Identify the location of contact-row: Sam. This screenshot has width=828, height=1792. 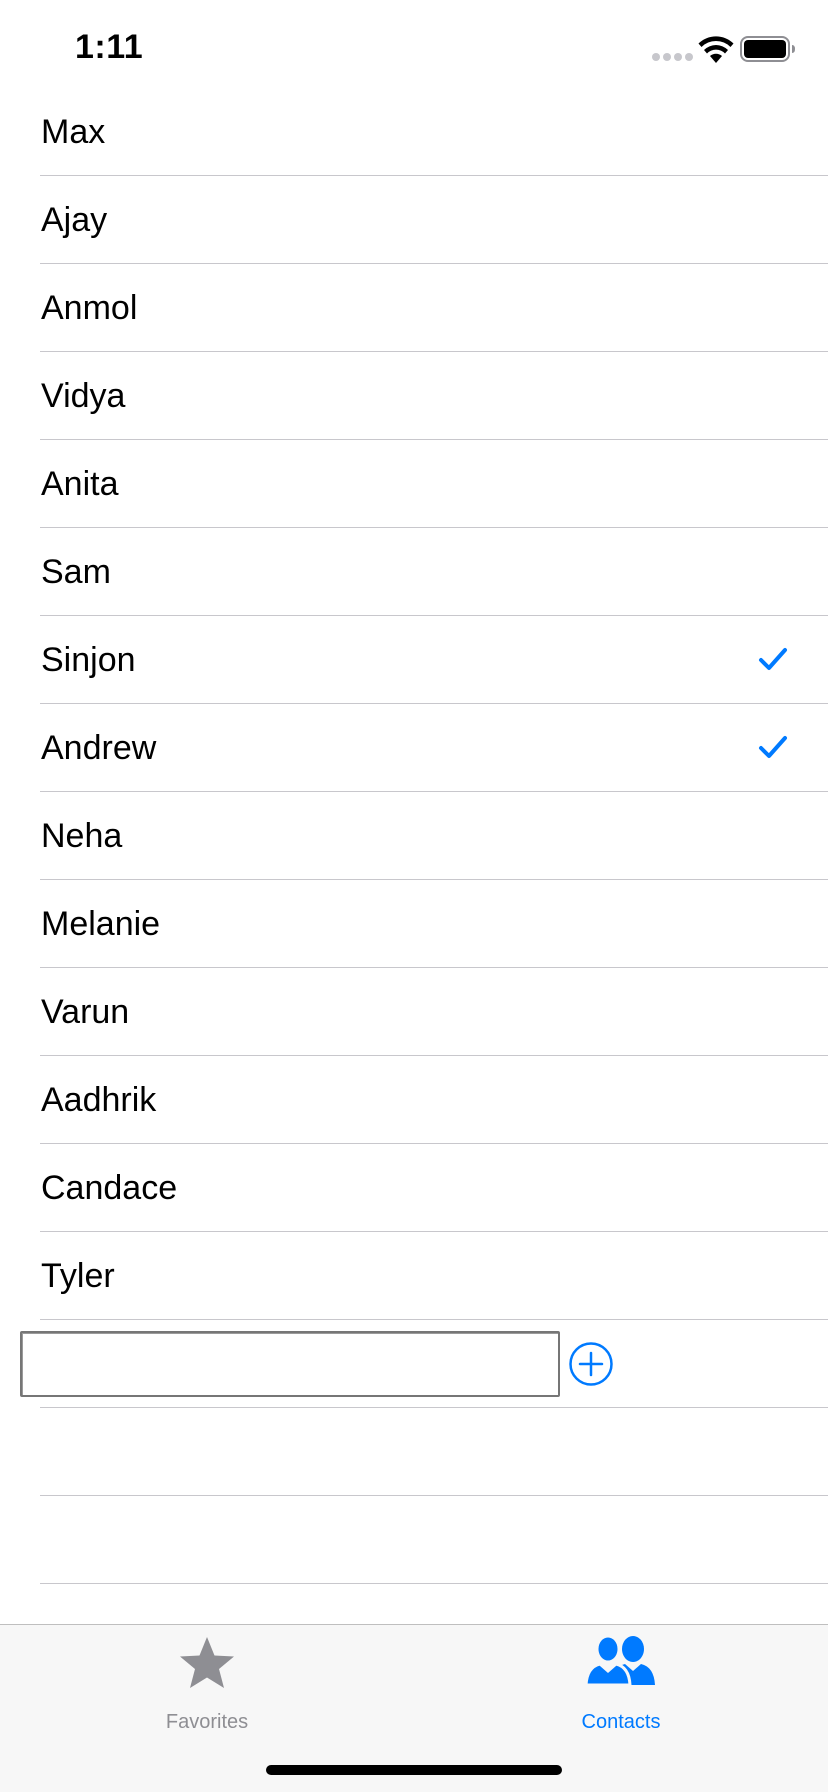
(414, 572).